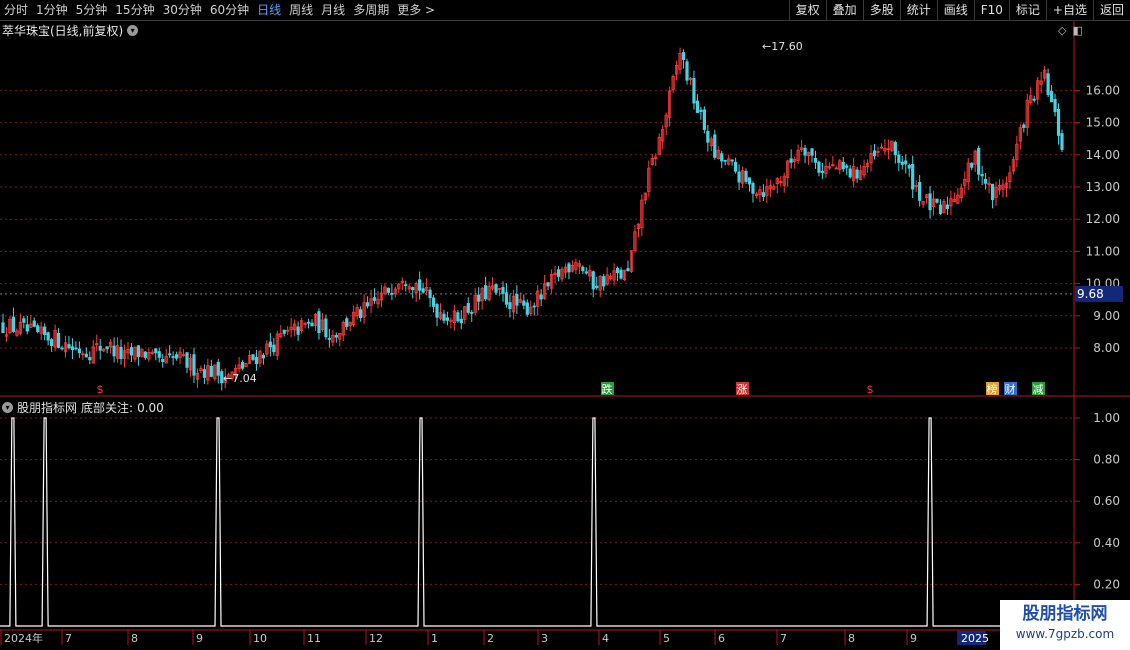 The image size is (1130, 650). What do you see at coordinates (807, 10) in the screenshot?
I see `tool-button: 复权` at bounding box center [807, 10].